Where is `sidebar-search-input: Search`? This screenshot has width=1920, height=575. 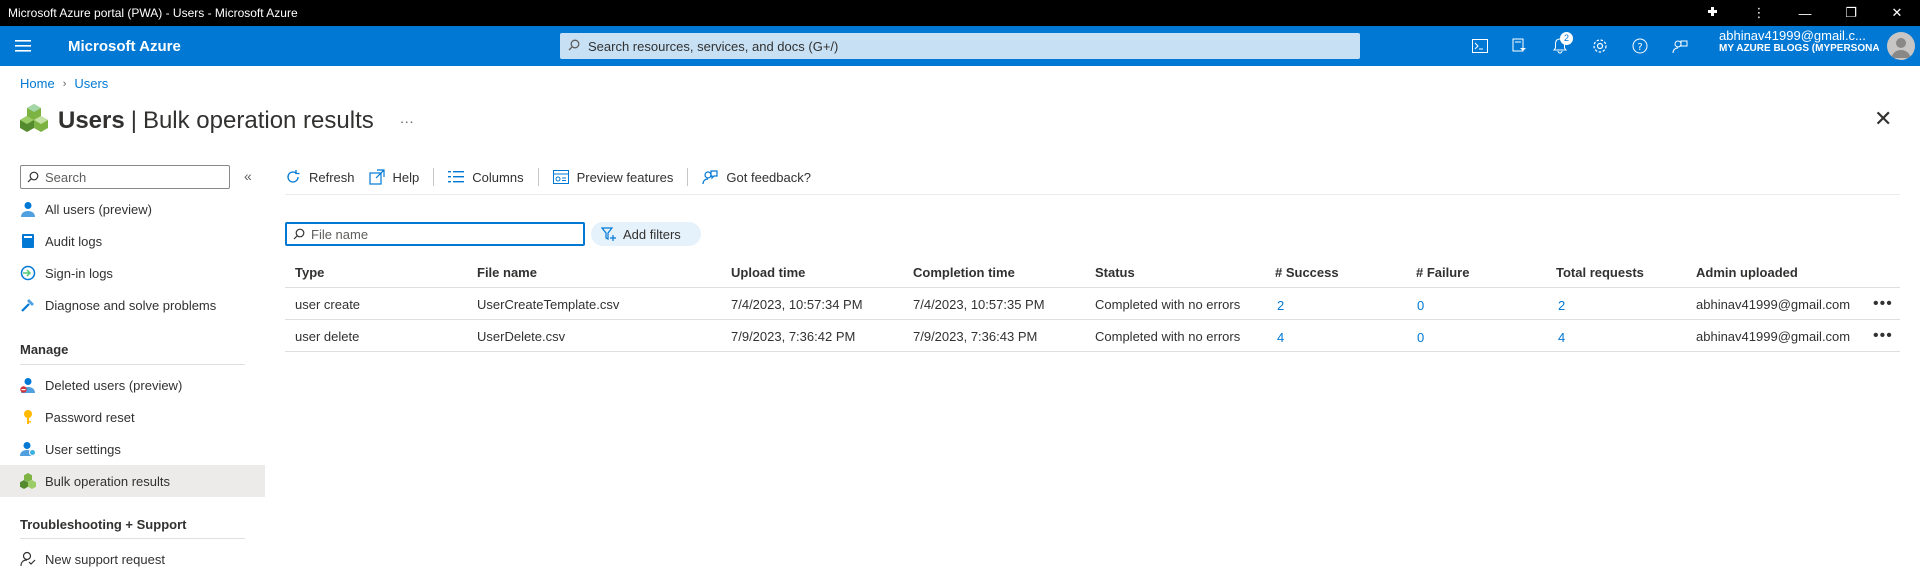
sidebar-search-input: Search is located at coordinates (125, 177).